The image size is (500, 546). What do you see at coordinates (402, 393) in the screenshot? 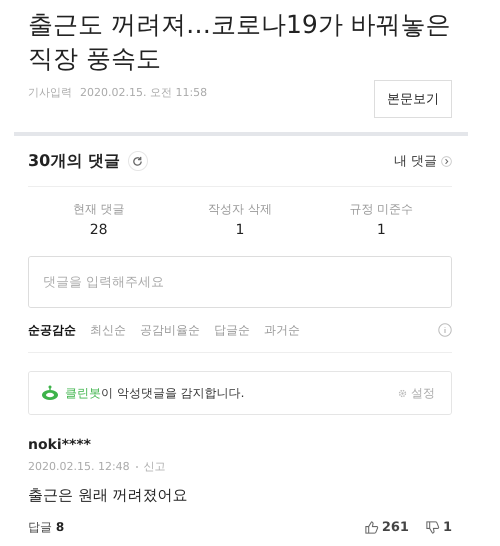
I see `settings-icon` at bounding box center [402, 393].